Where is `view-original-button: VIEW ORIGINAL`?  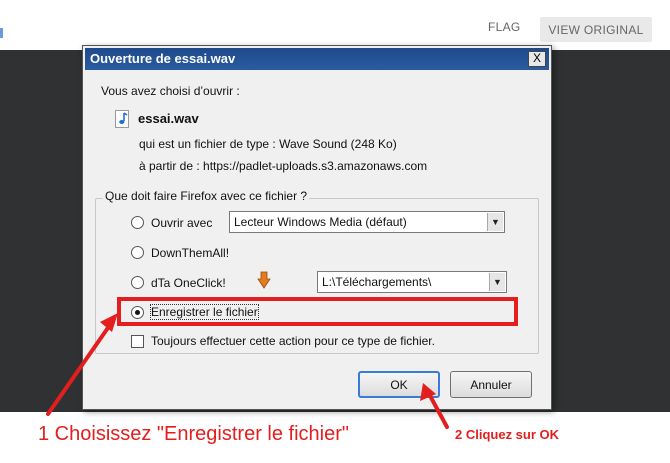 view-original-button: VIEW ORIGINAL is located at coordinates (596, 29).